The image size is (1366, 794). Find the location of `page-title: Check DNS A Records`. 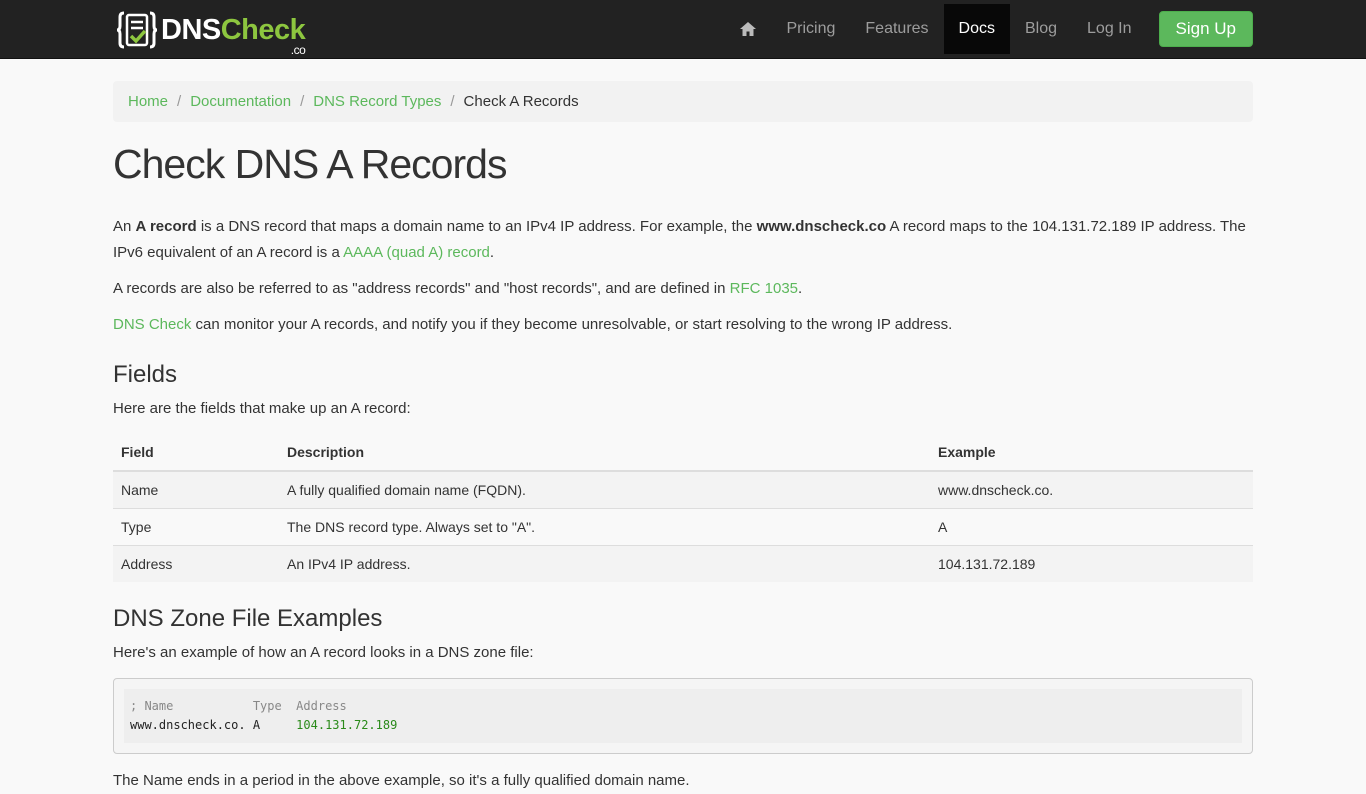

page-title: Check DNS A Records is located at coordinates (310, 164).